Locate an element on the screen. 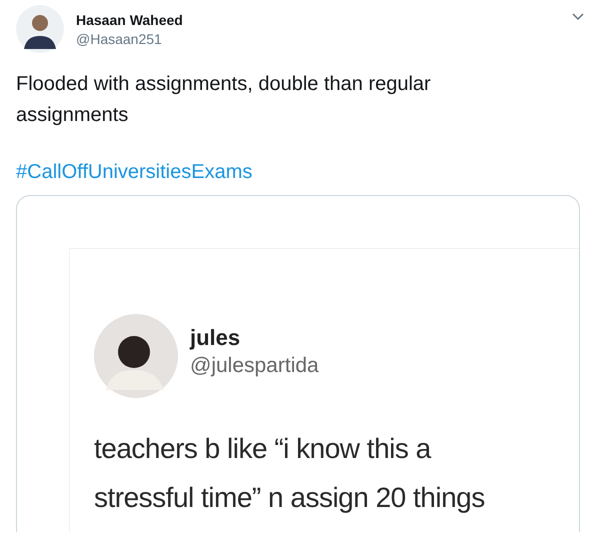 The width and height of the screenshot is (596, 533). author-handle: @julespartida is located at coordinates (254, 366).